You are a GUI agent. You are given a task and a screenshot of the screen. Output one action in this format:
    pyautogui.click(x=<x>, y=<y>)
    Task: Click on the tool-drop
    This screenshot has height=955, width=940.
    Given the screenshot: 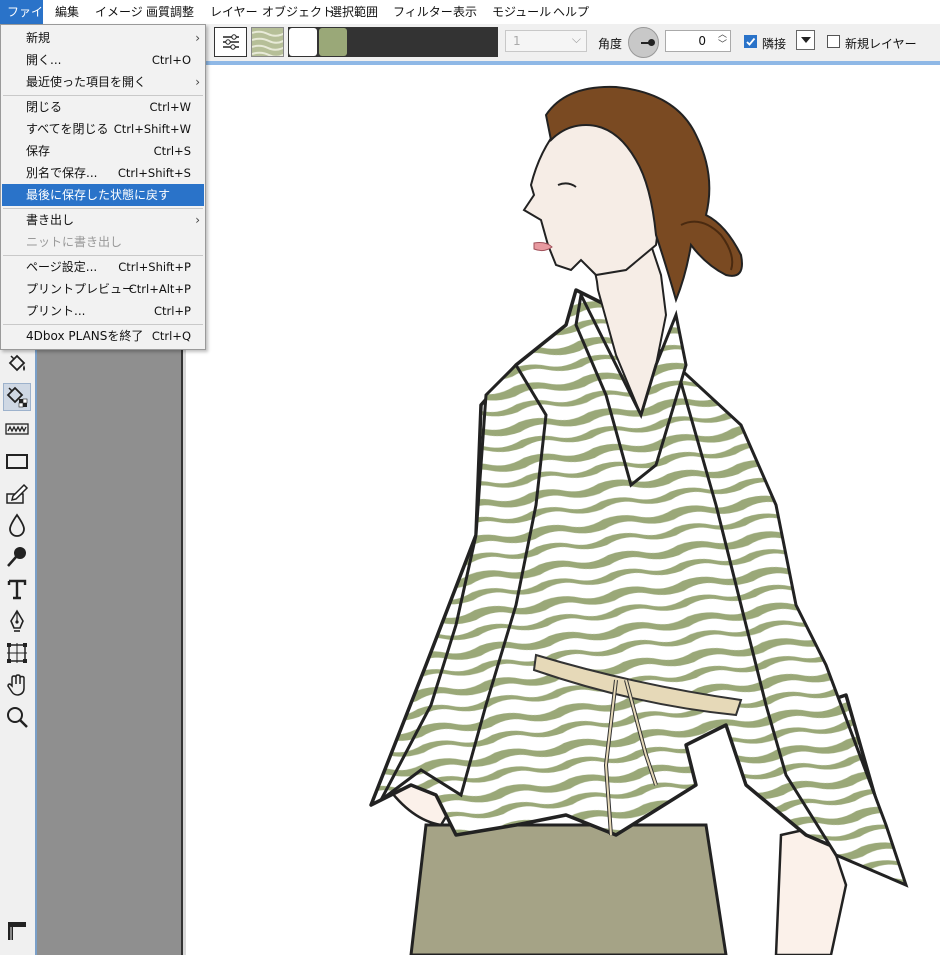 What is the action you would take?
    pyautogui.click(x=17, y=525)
    